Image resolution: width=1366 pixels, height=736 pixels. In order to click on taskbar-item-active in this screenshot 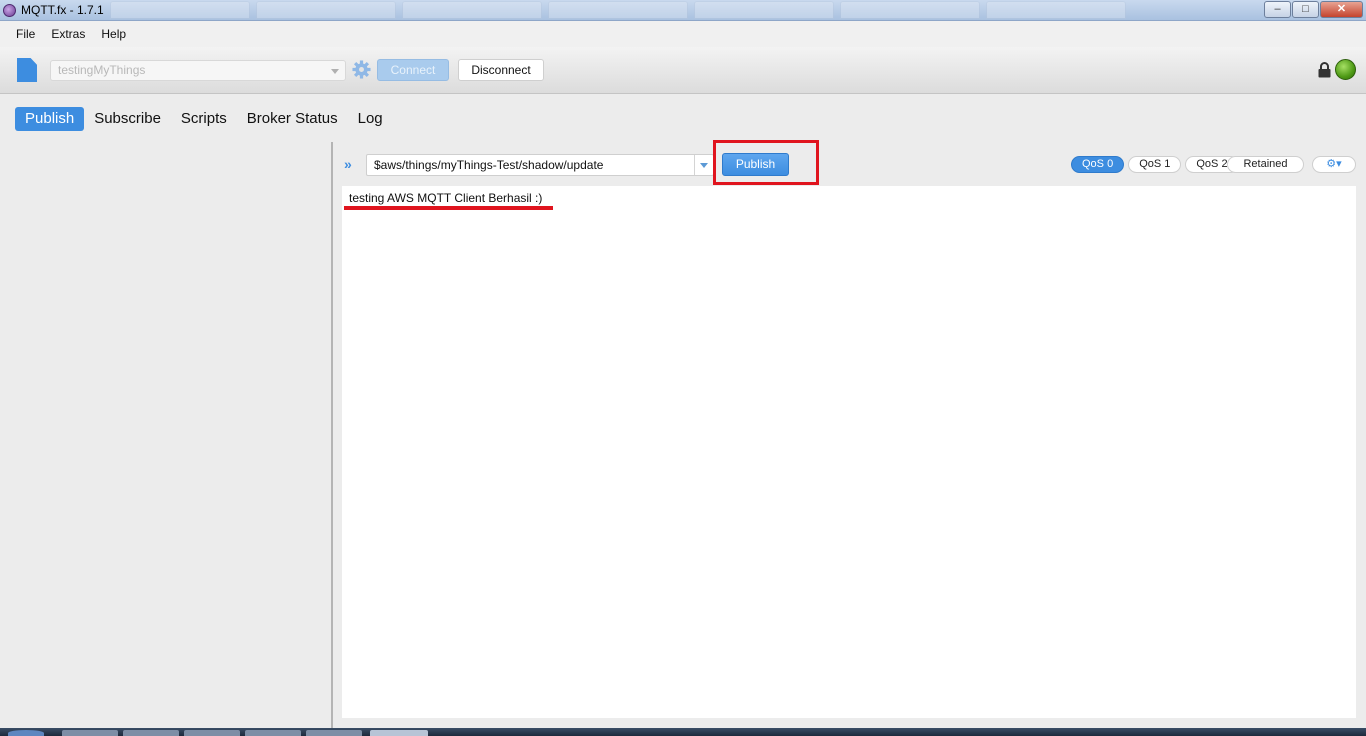, I will do `click(399, 733)`.